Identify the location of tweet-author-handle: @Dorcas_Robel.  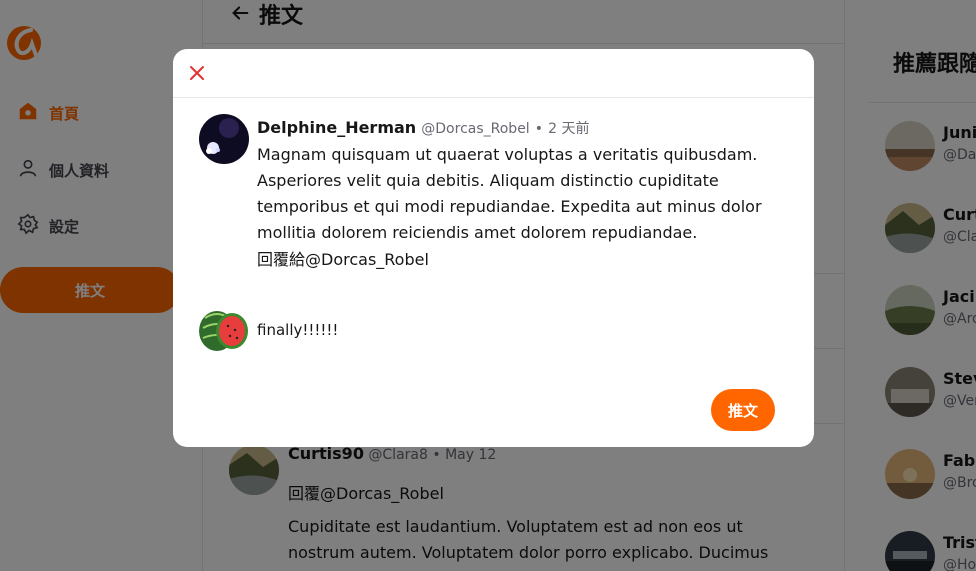
(475, 129).